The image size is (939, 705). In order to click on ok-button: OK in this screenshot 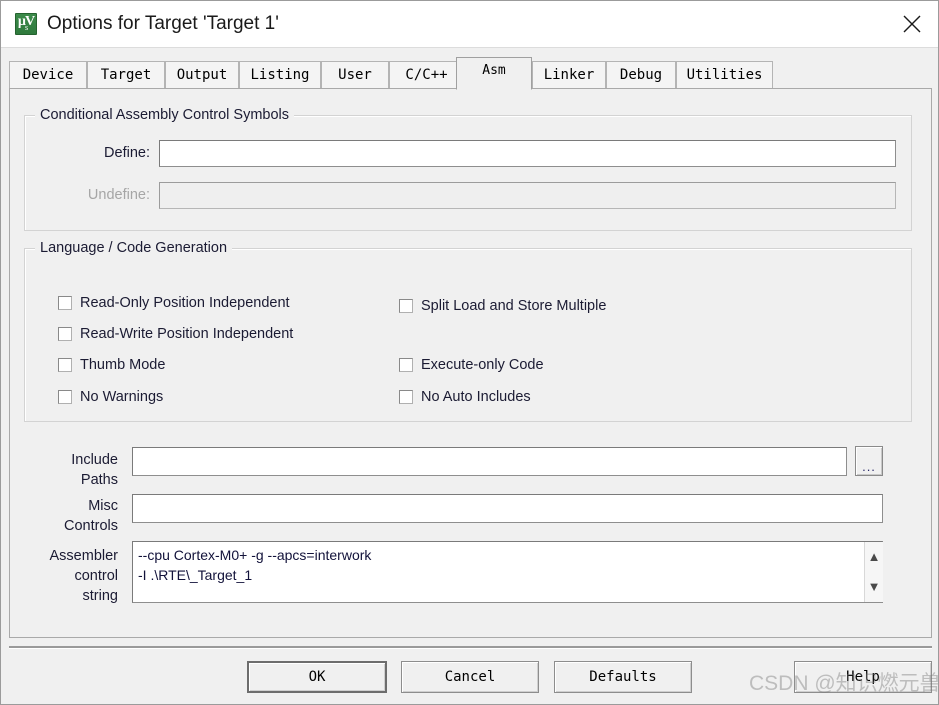, I will do `click(317, 677)`.